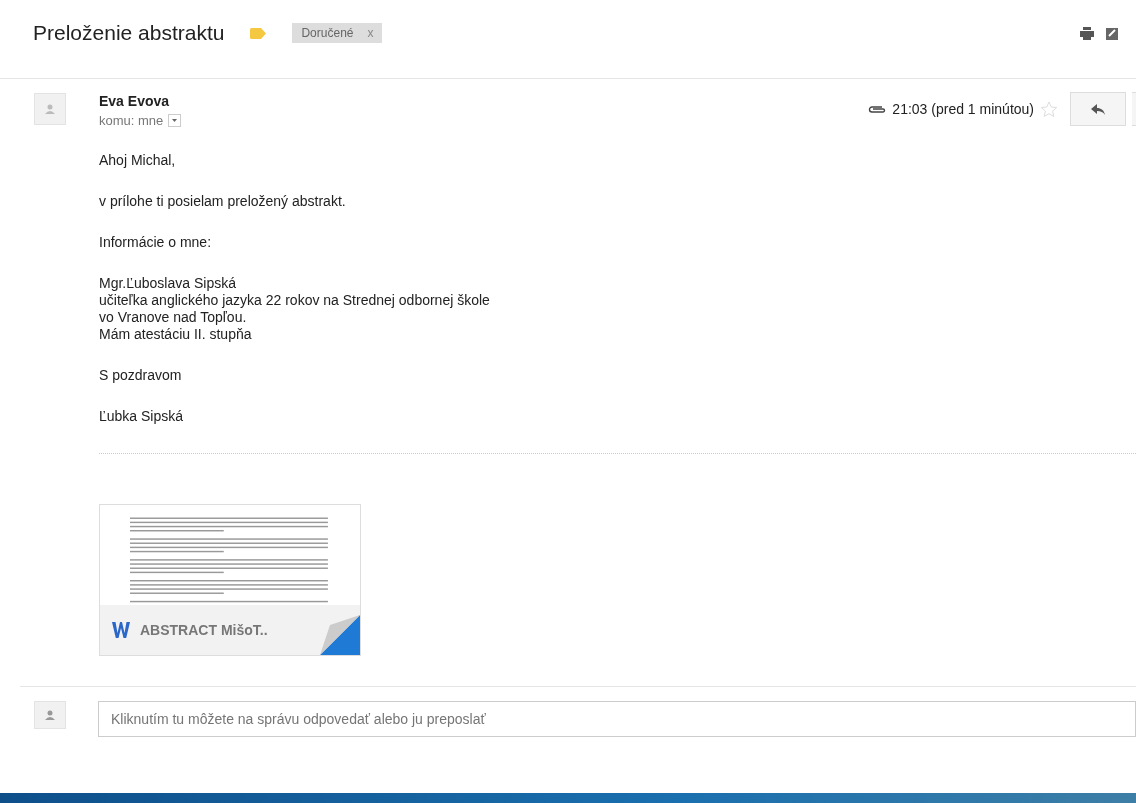 Image resolution: width=1136 pixels, height=803 pixels. Describe the element at coordinates (131, 120) in the screenshot. I see `recipient-text: komu: mne` at that location.